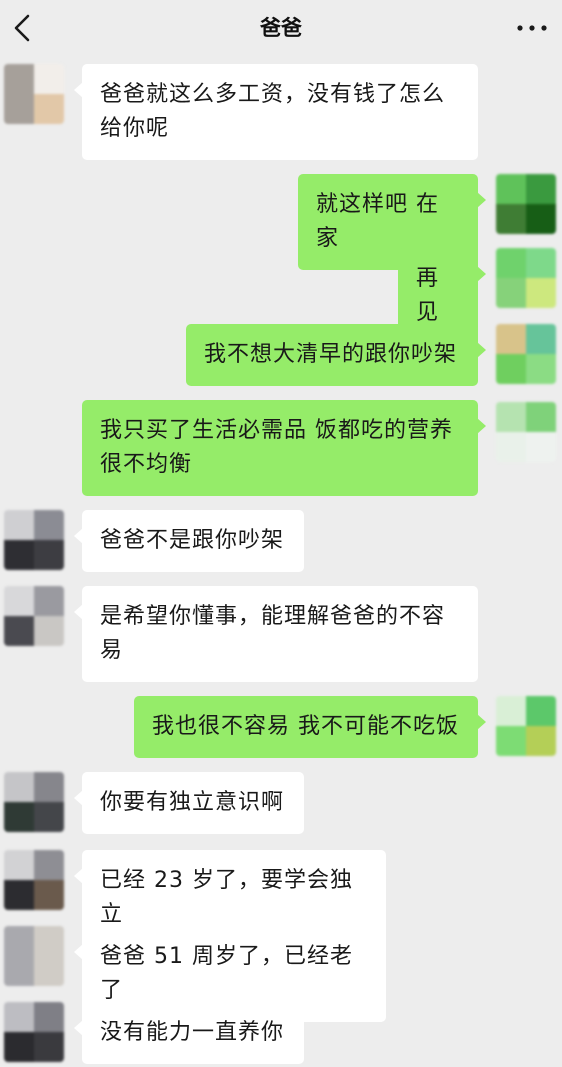 Image resolution: width=562 pixels, height=1067 pixels. I want to click on message-bubble: 你要有独立意识啊, so click(189, 803).